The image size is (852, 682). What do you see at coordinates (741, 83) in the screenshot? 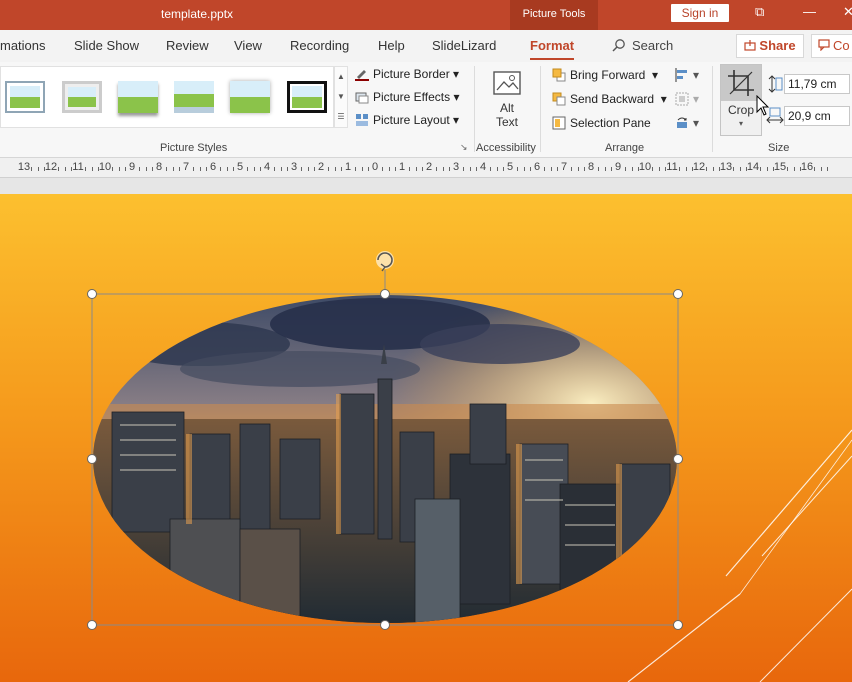
I see `crop-icon-area` at bounding box center [741, 83].